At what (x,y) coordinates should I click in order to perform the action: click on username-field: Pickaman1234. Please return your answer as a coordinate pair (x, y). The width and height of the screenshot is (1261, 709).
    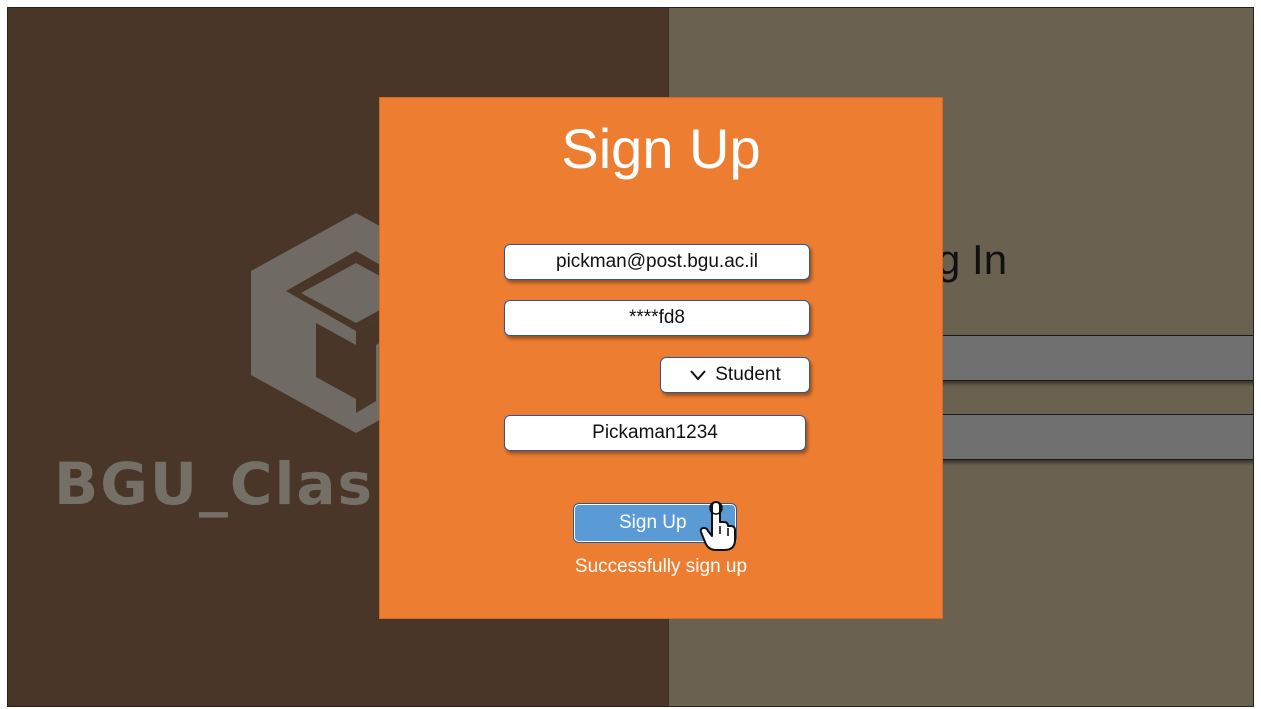
    Looking at the image, I should click on (655, 433).